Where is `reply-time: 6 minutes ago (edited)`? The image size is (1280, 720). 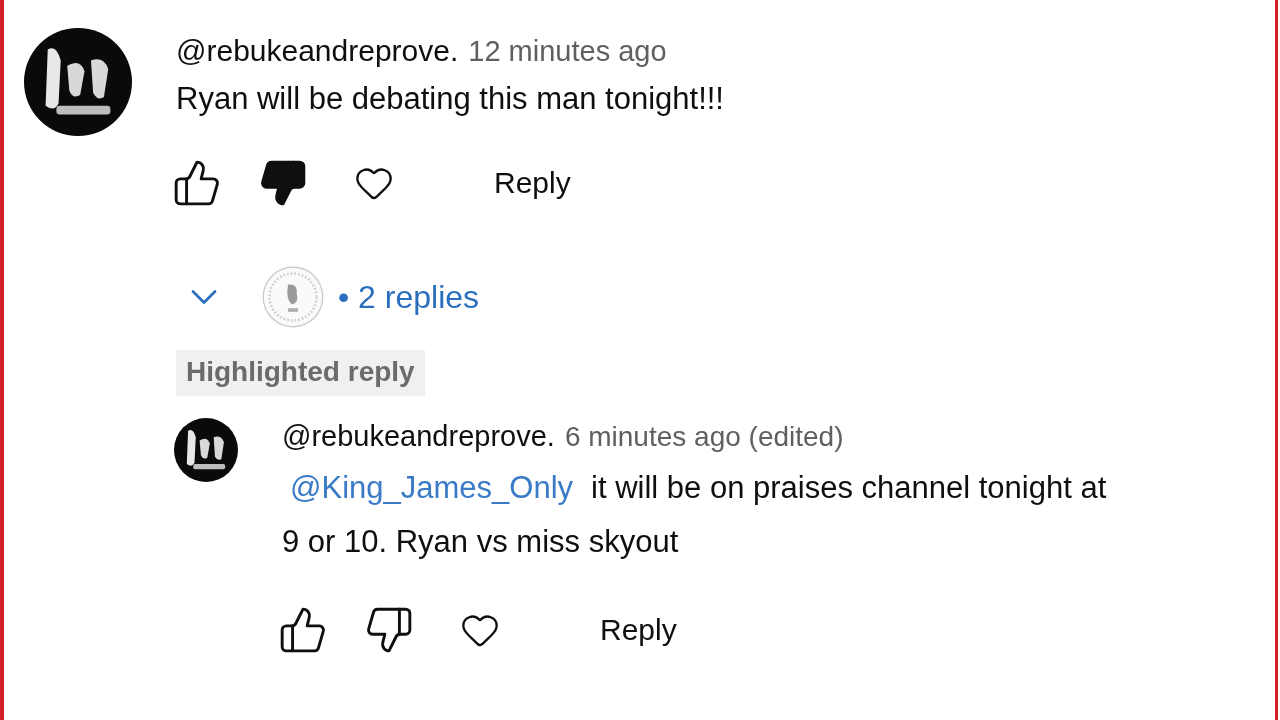
reply-time: 6 minutes ago (edited) is located at coordinates (704, 437).